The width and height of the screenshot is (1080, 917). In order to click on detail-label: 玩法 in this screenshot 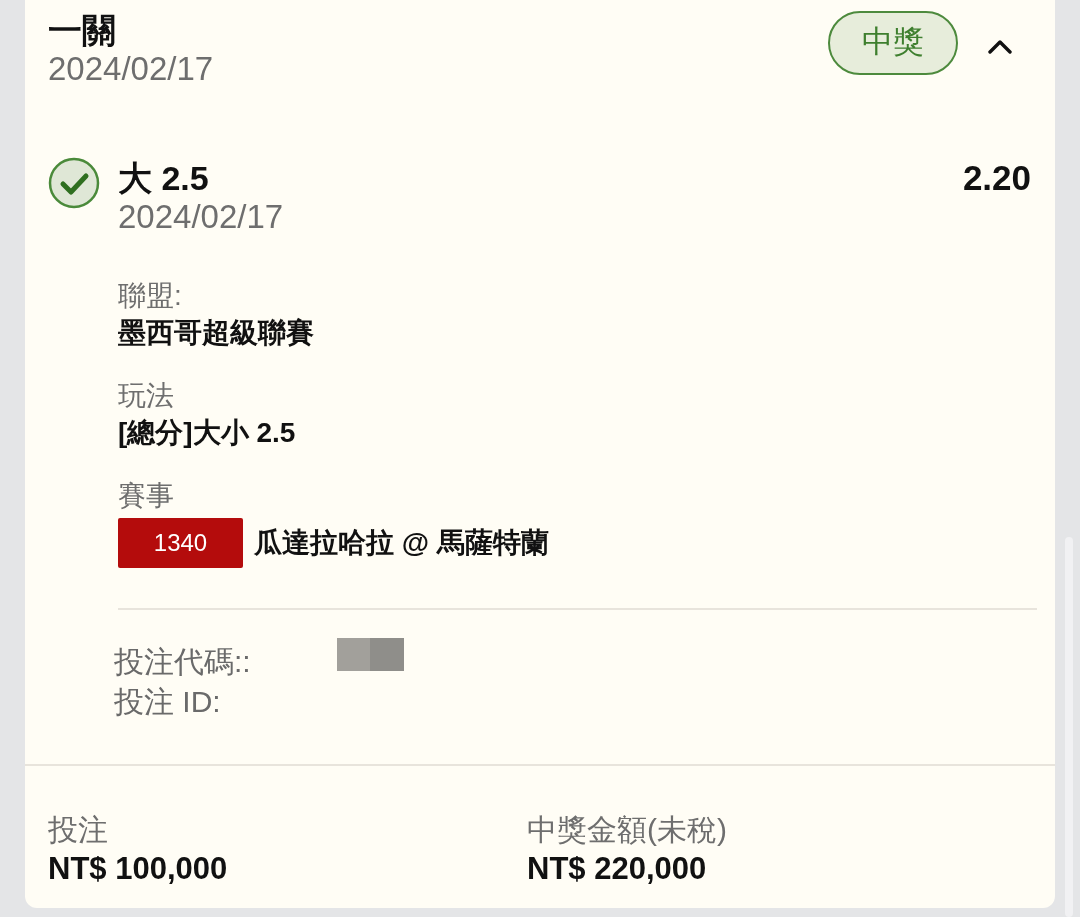, I will do `click(146, 396)`.